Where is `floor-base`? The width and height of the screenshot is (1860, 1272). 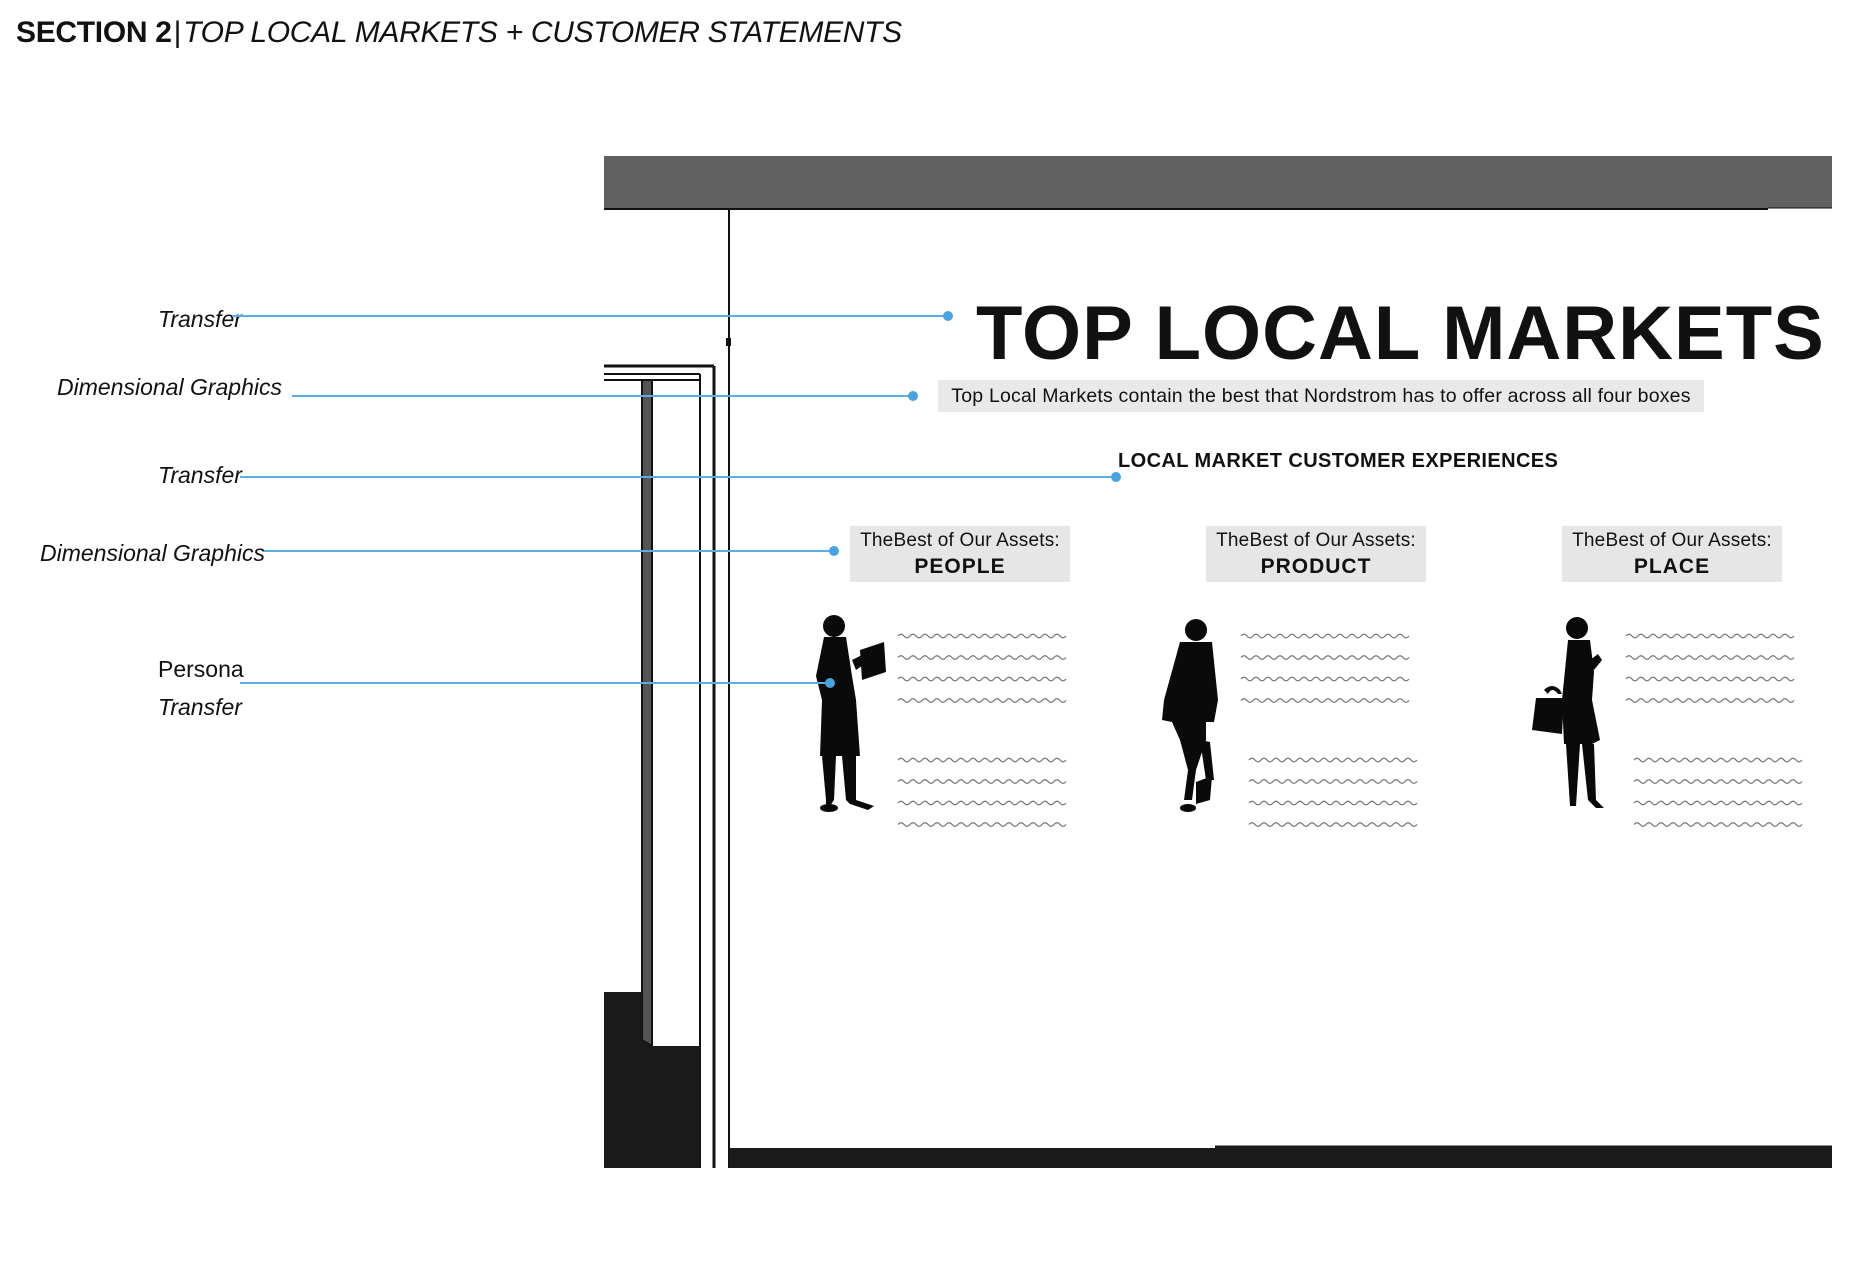 floor-base is located at coordinates (1280, 1158).